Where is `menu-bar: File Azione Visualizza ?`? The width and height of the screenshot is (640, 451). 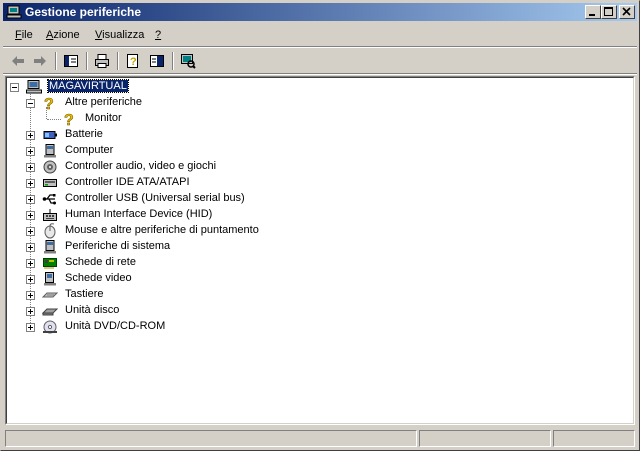 menu-bar: File Azione Visualizza ? is located at coordinates (320, 35).